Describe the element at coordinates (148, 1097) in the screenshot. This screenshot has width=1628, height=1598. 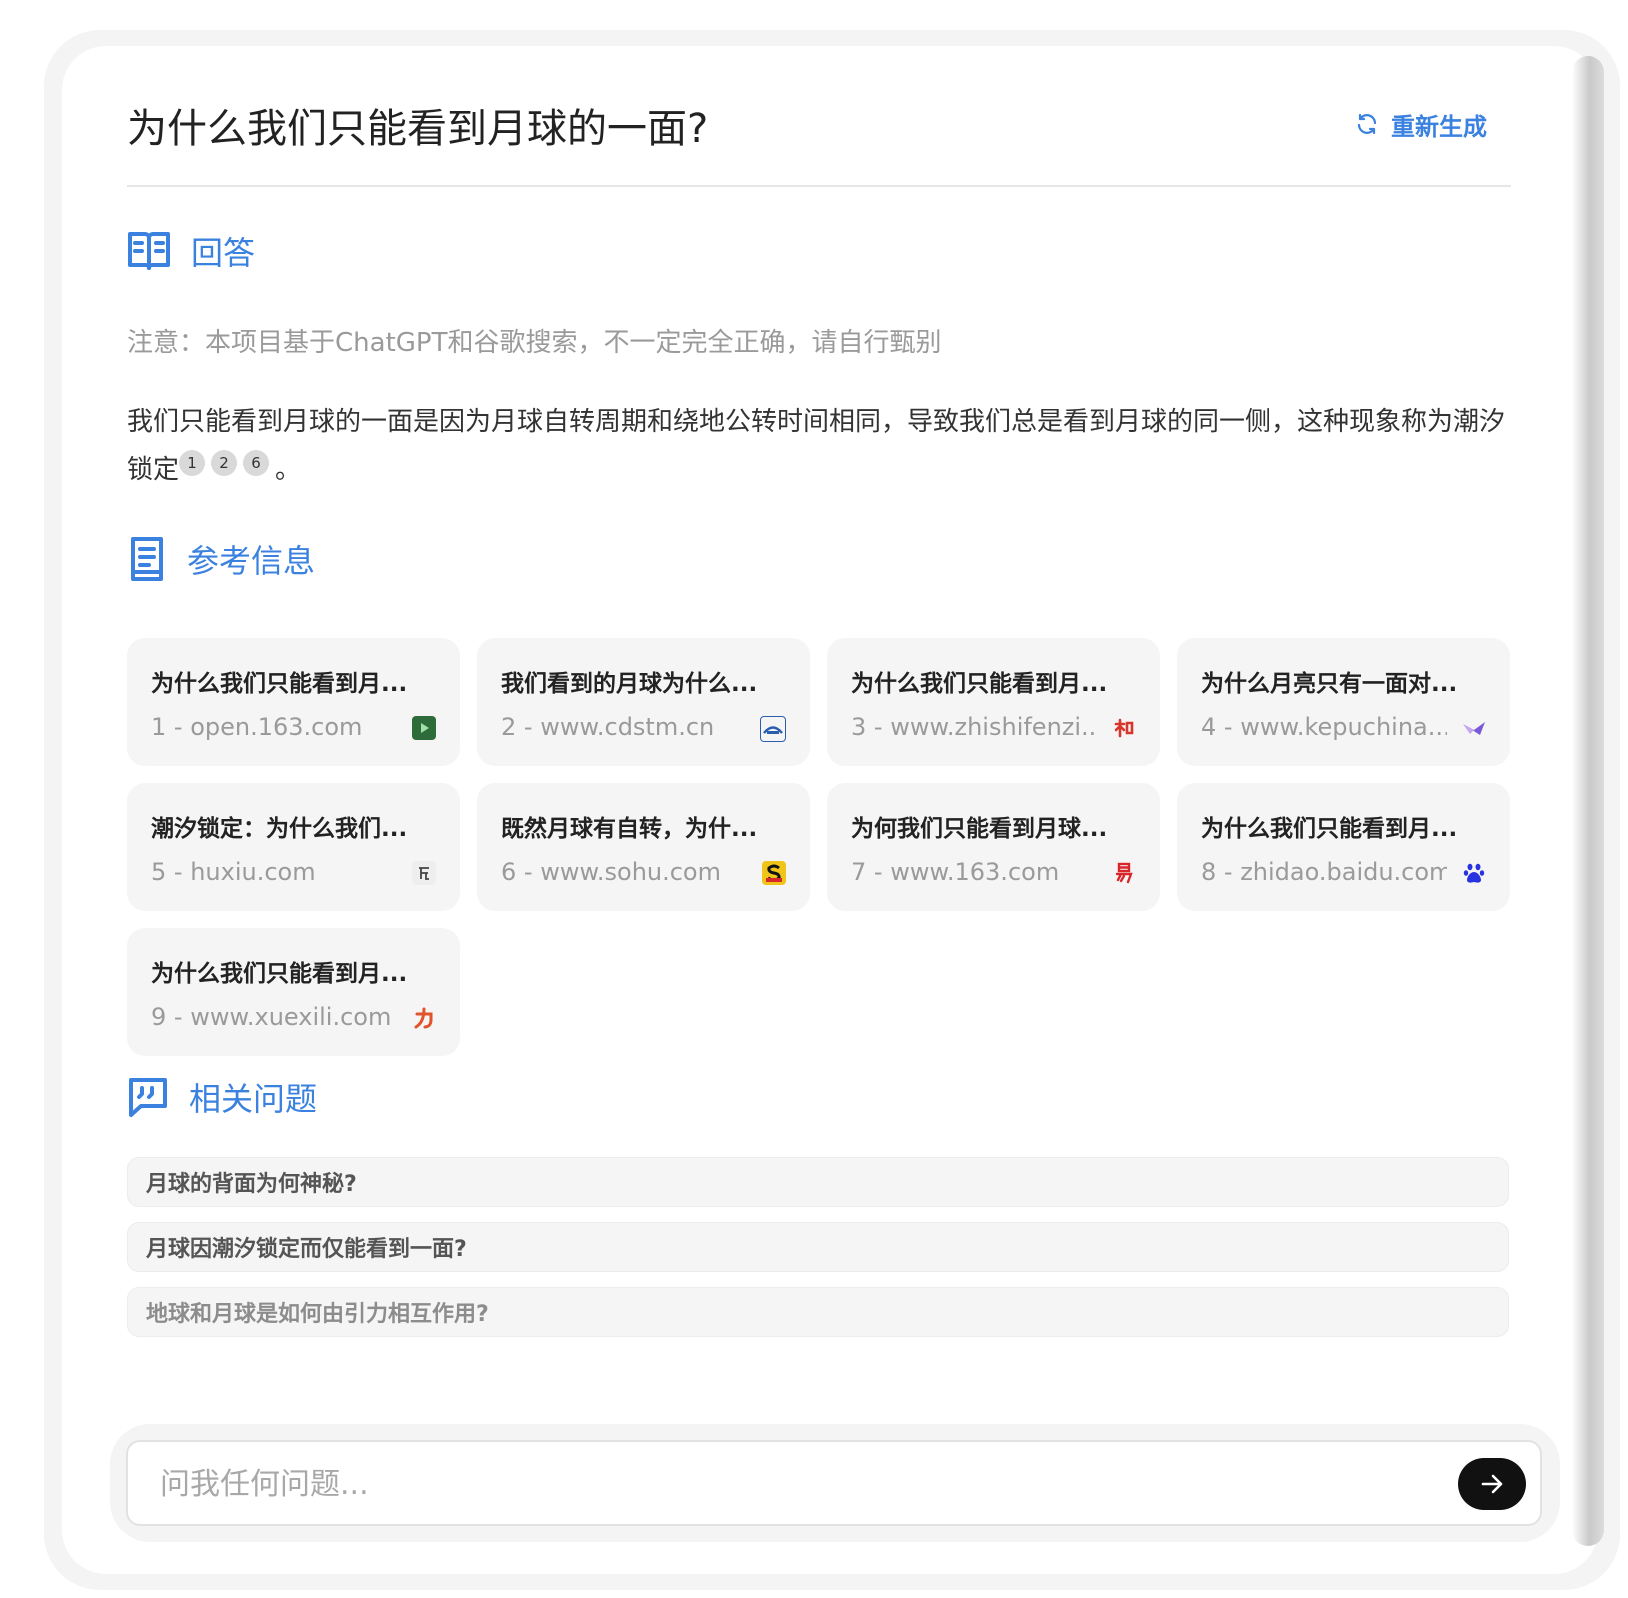
I see `chat-quote-icon` at that location.